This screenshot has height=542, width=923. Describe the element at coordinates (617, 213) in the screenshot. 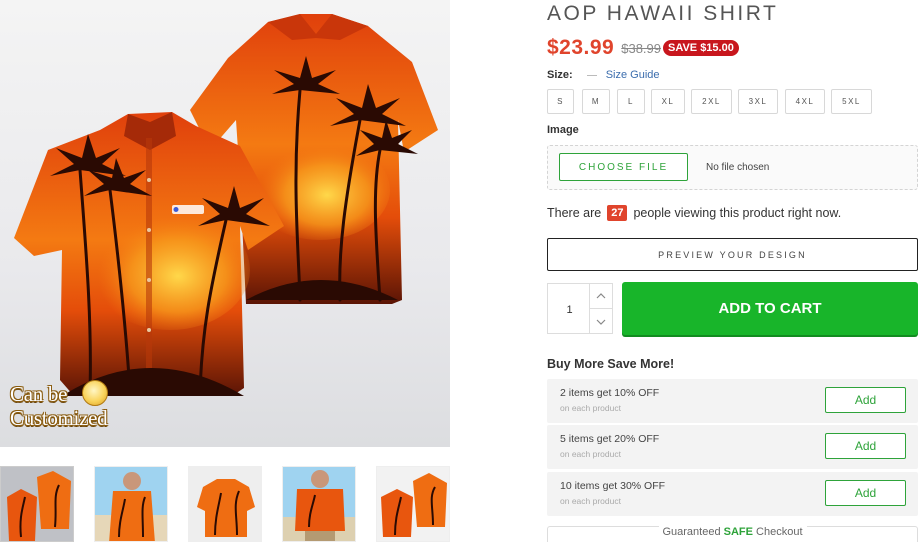

I see `viewers-count: 27` at that location.